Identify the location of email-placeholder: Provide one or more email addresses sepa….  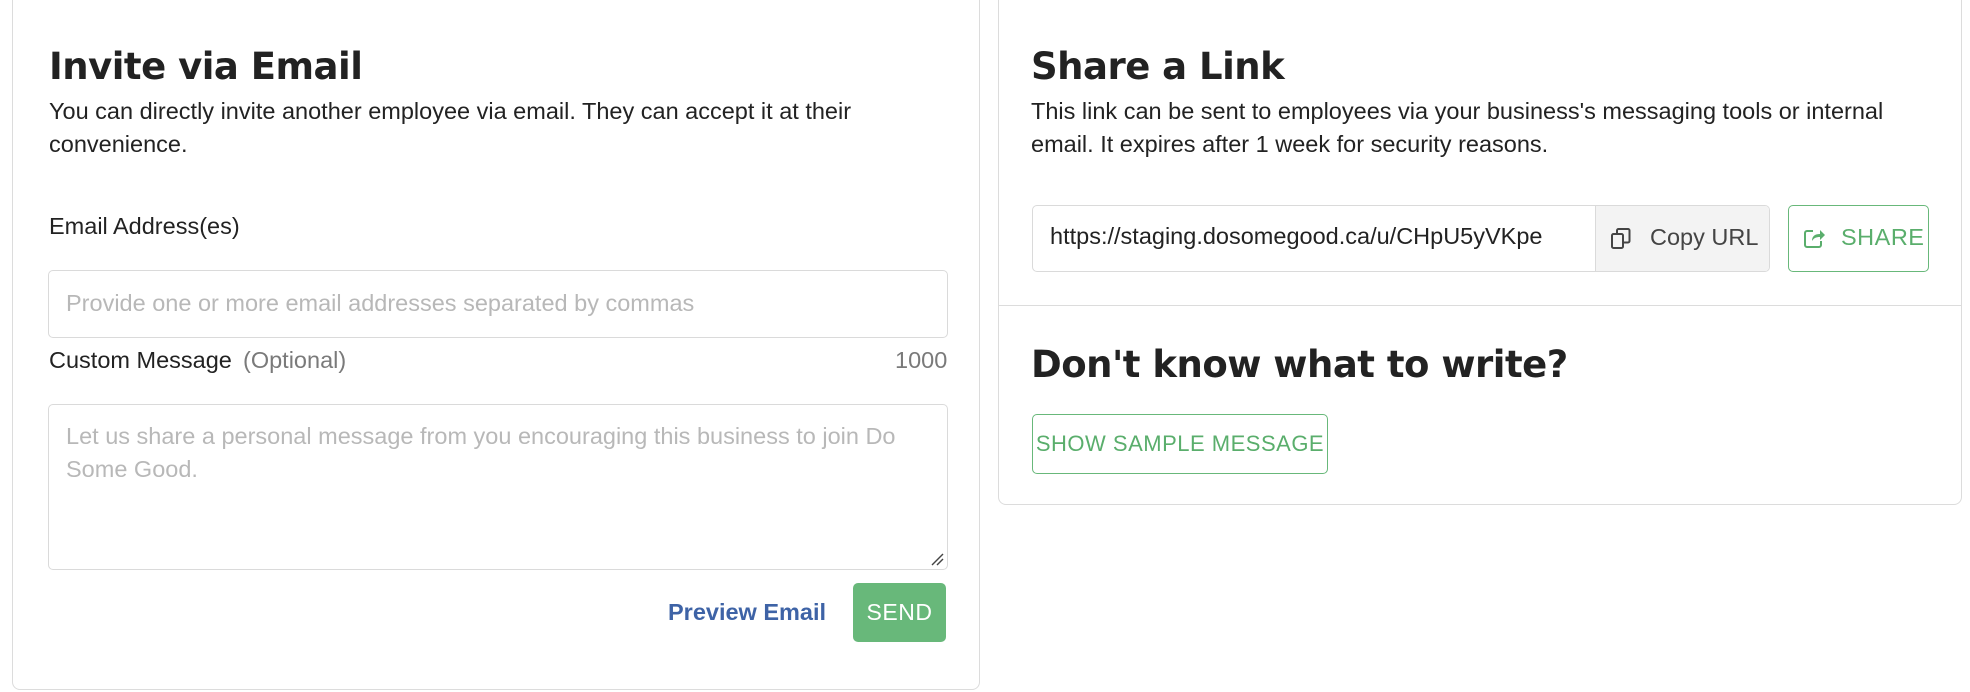
(380, 303).